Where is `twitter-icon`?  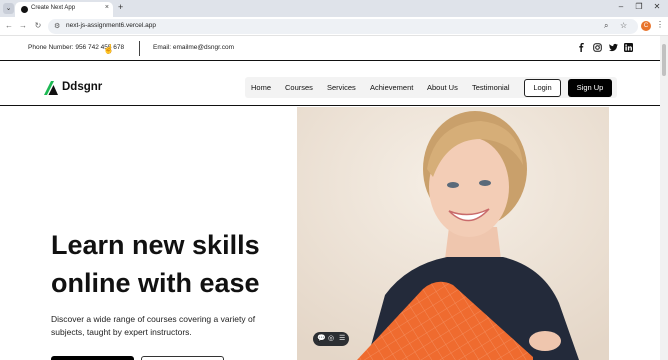 twitter-icon is located at coordinates (613, 47).